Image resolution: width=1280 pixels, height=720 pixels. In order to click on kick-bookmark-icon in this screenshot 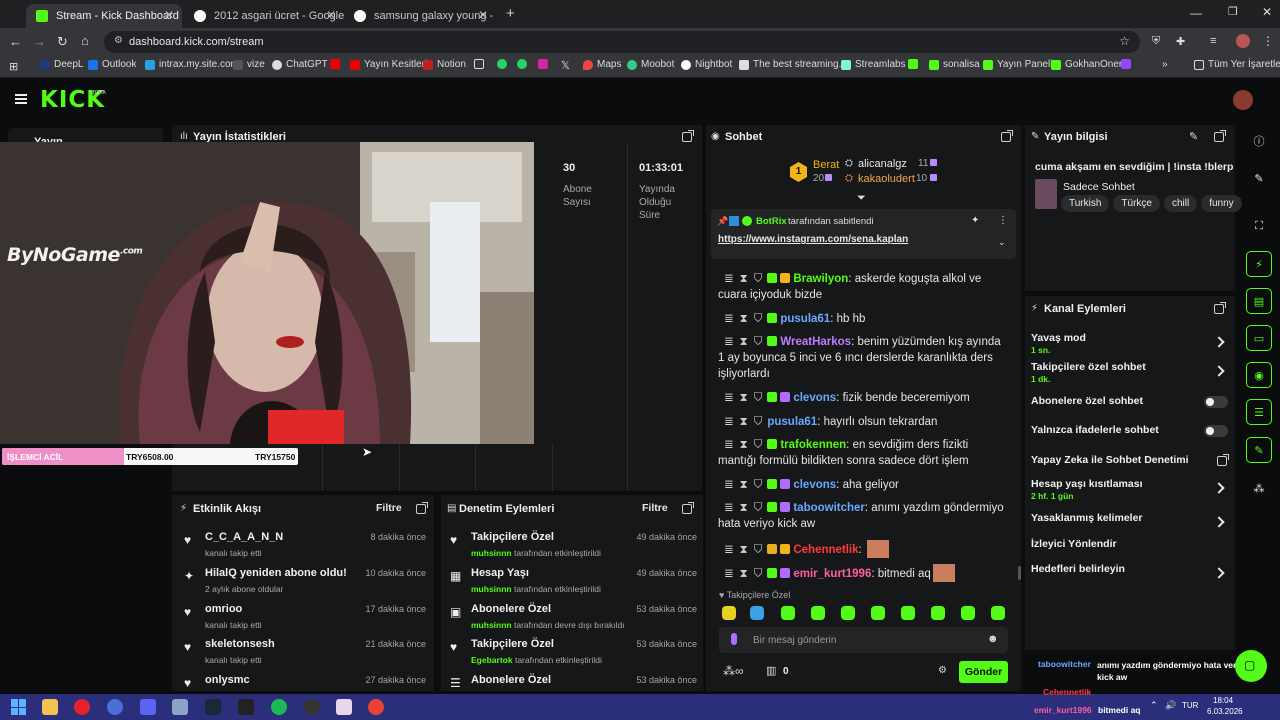, I will do `click(913, 64)`.